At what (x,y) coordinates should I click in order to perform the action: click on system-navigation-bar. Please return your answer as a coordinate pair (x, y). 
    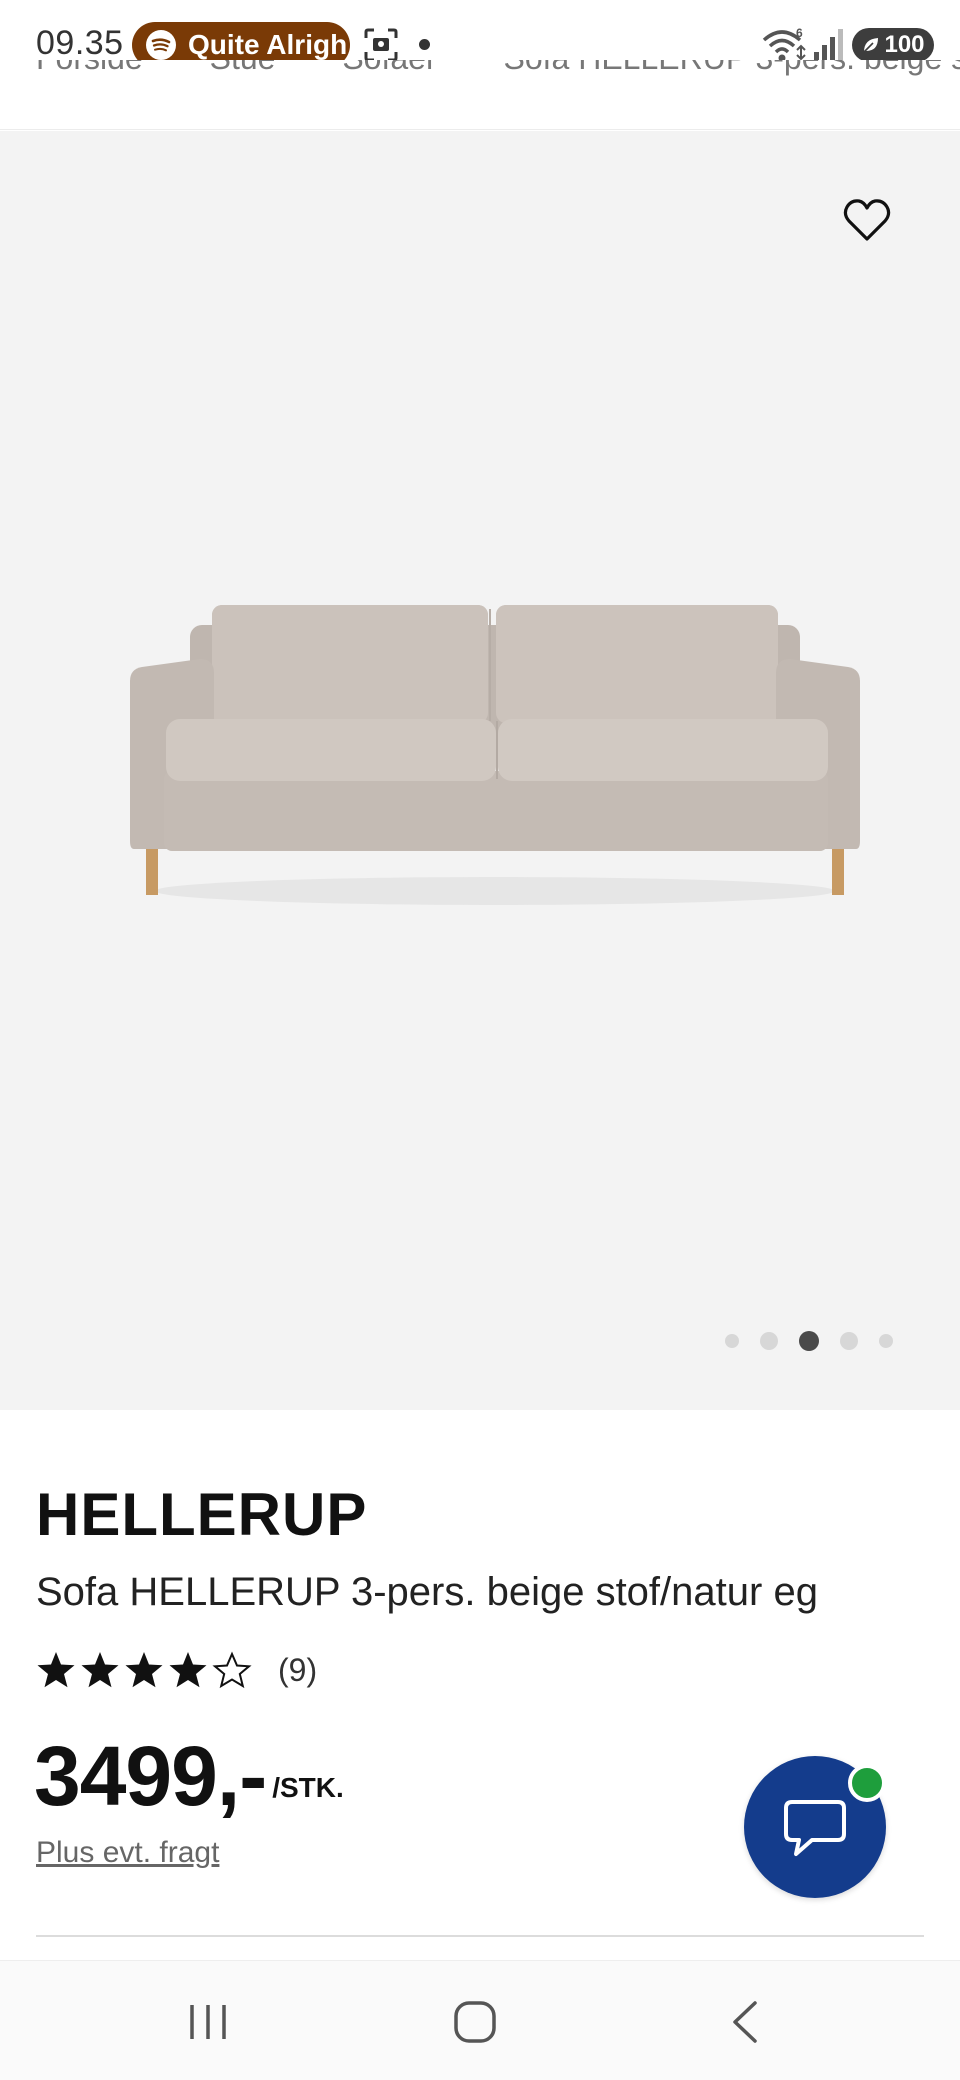
    Looking at the image, I should click on (480, 2020).